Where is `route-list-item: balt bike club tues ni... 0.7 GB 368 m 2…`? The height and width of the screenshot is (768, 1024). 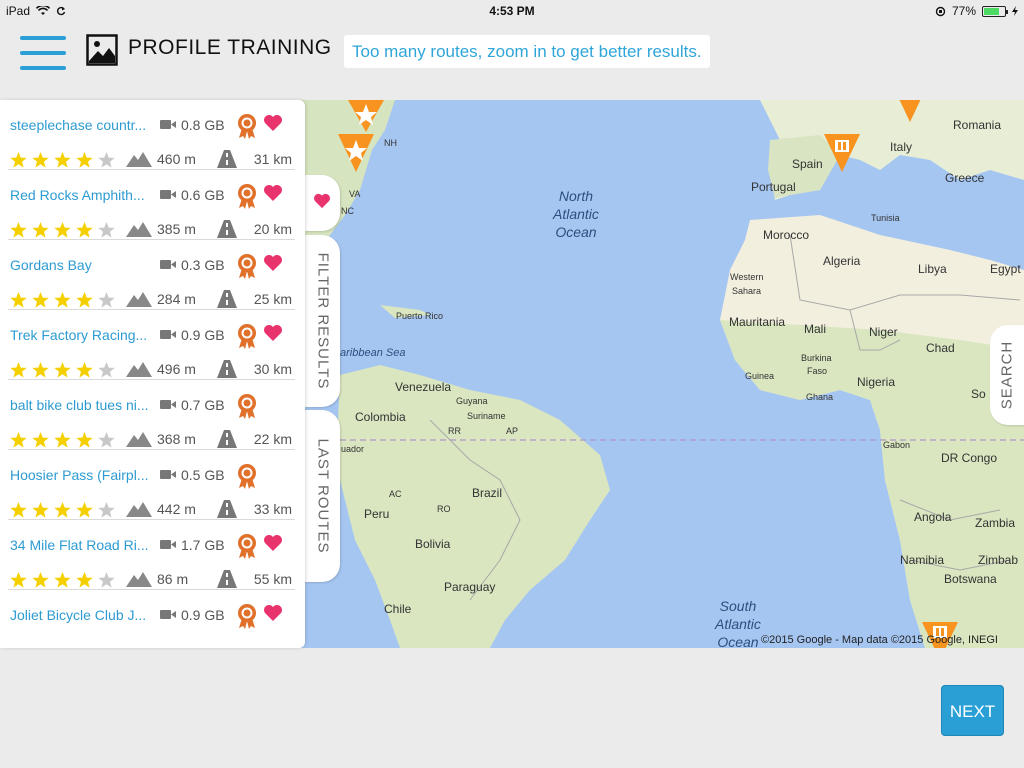 route-list-item: balt bike club tues ni... 0.7 GB 368 m 2… is located at coordinates (152, 415).